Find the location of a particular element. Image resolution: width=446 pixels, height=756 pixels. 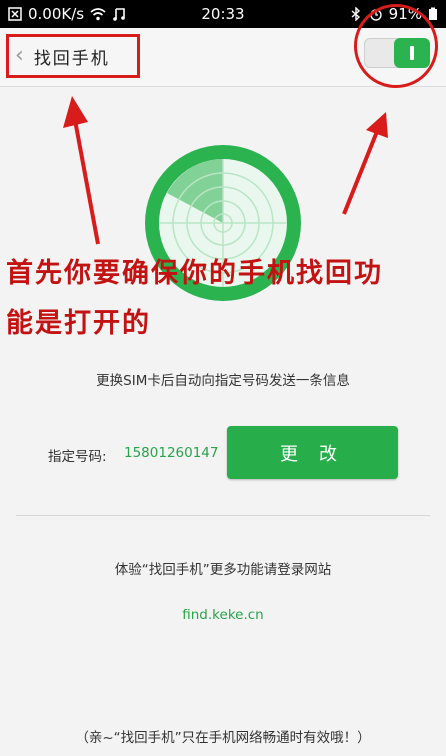

back-chevron-icon: ‹ is located at coordinates (19, 56).